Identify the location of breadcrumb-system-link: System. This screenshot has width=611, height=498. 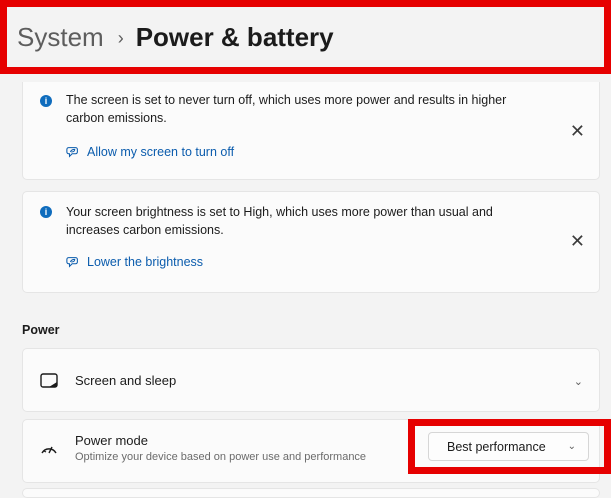
(60, 37).